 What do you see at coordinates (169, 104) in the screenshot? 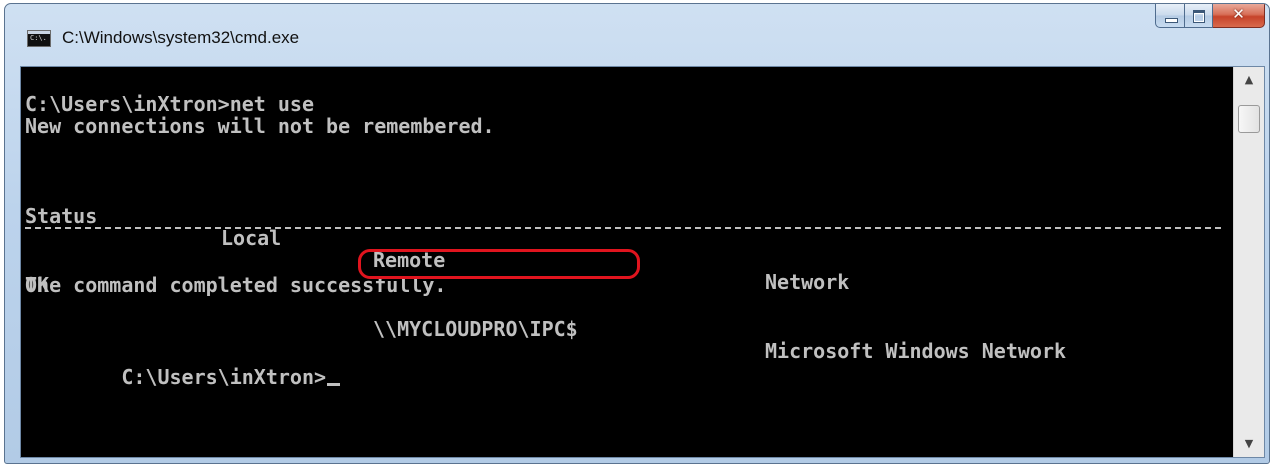
I see `command-line: C:\Users\inXtron>net use` at bounding box center [169, 104].